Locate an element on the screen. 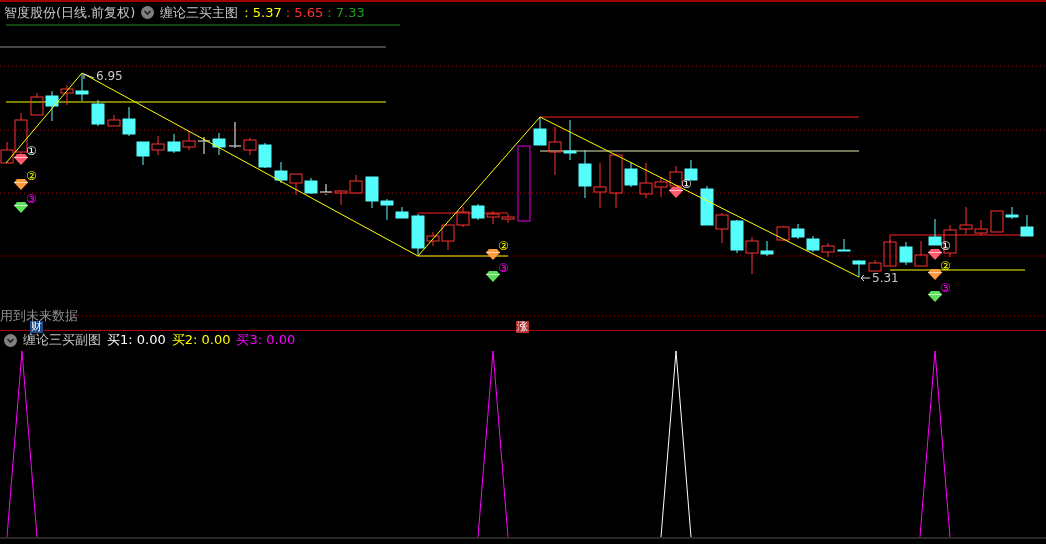 The height and width of the screenshot is (544, 1046). indicator-name: 缠论三买主图 is located at coordinates (199, 12).